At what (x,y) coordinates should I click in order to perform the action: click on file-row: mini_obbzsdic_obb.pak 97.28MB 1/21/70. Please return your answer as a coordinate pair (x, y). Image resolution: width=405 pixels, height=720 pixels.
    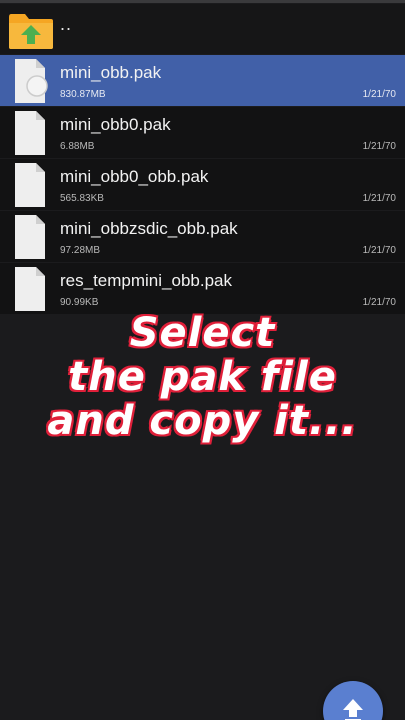
    Looking at the image, I should click on (202, 236).